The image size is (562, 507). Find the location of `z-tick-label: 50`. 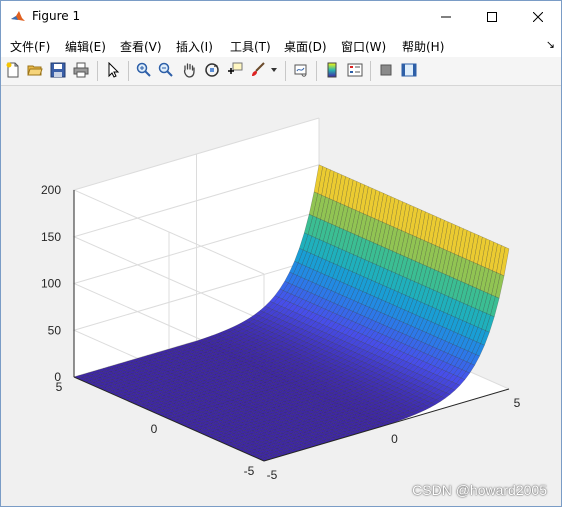

z-tick-label: 50 is located at coordinates (55, 330).